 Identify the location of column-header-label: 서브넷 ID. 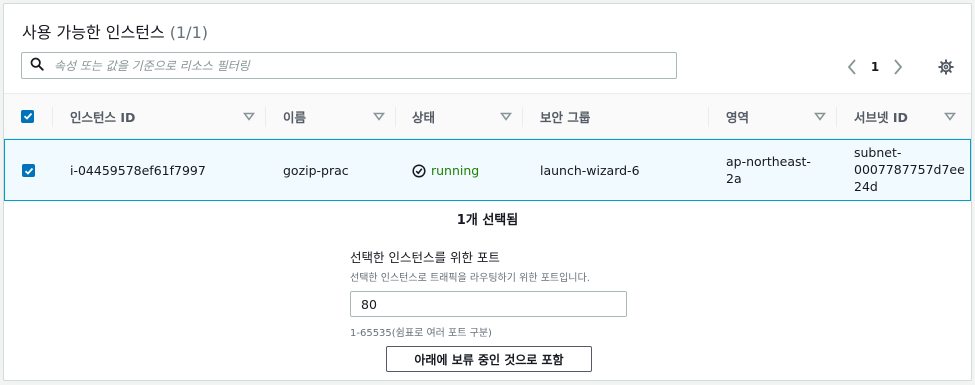
(881, 117).